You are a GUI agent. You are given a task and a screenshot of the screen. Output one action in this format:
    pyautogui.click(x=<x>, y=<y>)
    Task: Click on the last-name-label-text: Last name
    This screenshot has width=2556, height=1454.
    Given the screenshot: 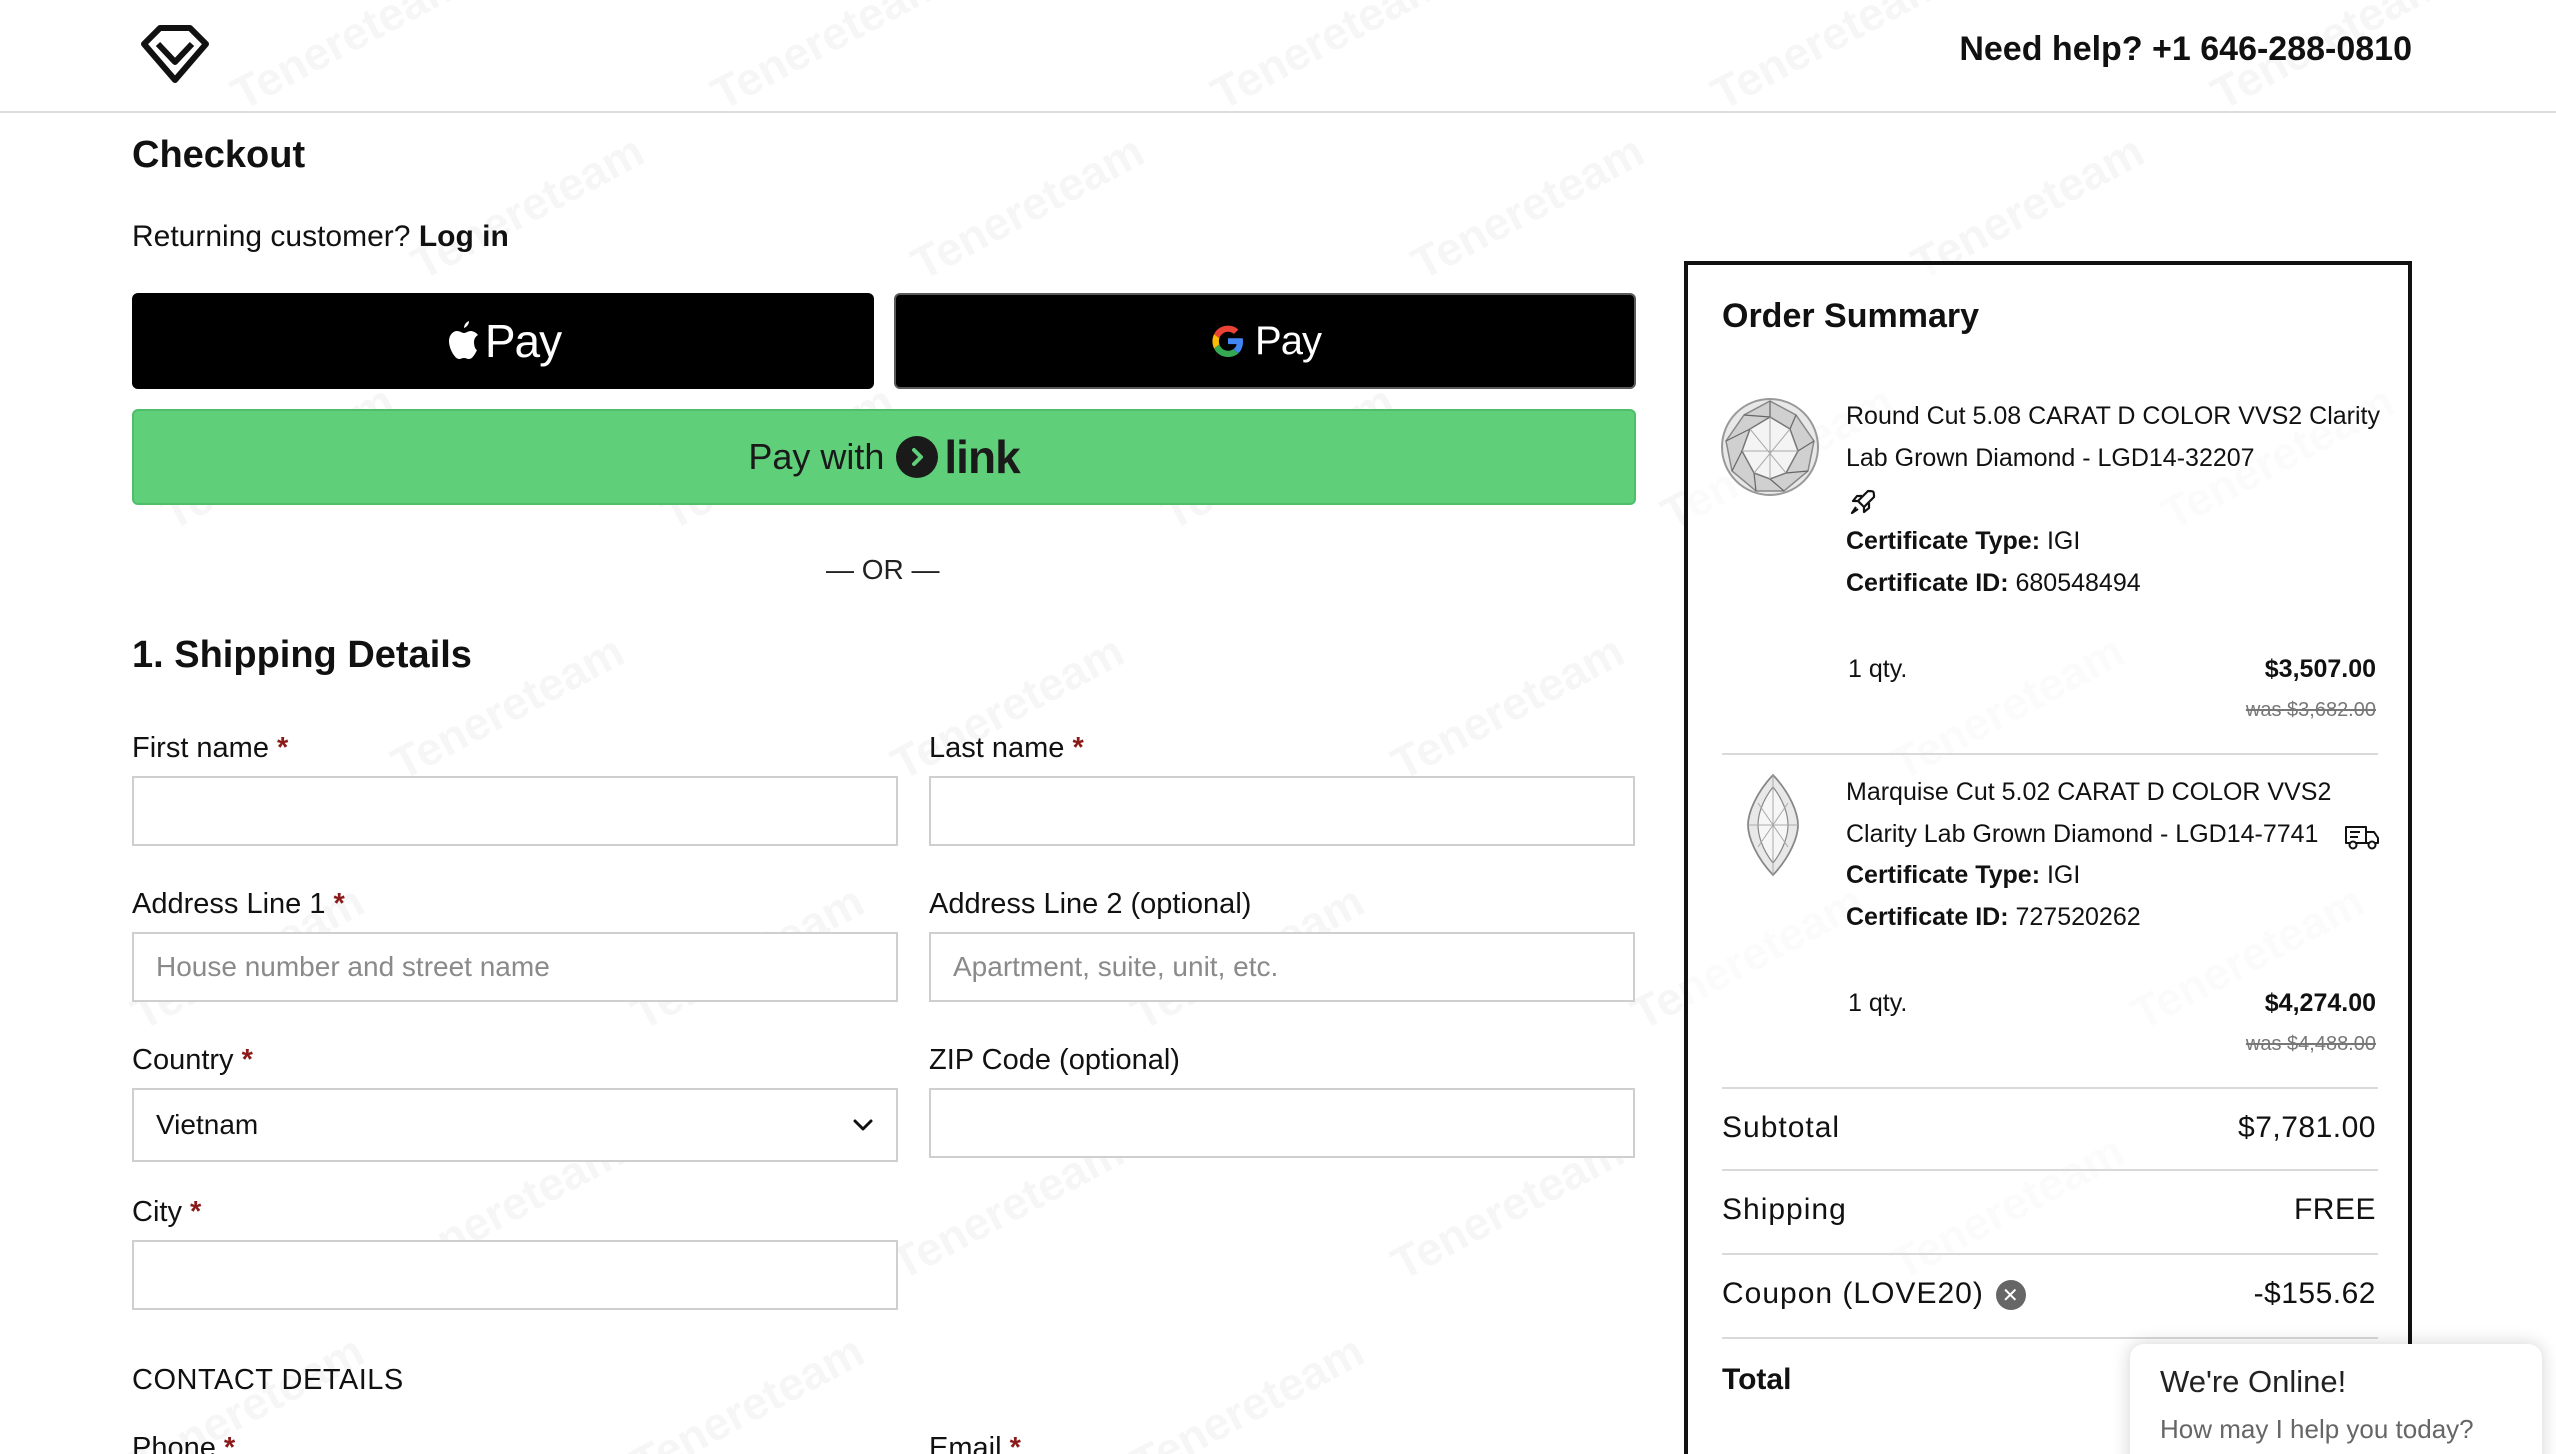 What is the action you would take?
    pyautogui.click(x=997, y=748)
    